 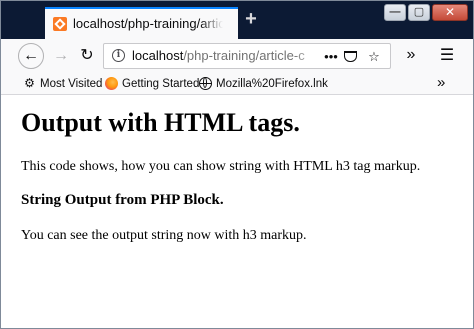 I want to click on url-host: localhost, so click(x=158, y=55).